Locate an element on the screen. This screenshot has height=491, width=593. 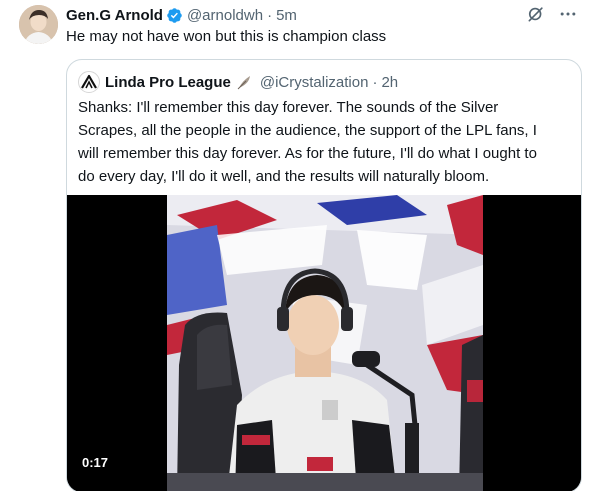
verified-badge-icon is located at coordinates (174, 15).